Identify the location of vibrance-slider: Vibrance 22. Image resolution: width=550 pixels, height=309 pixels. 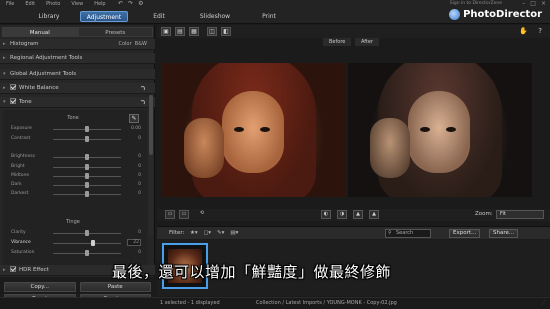
(75, 243).